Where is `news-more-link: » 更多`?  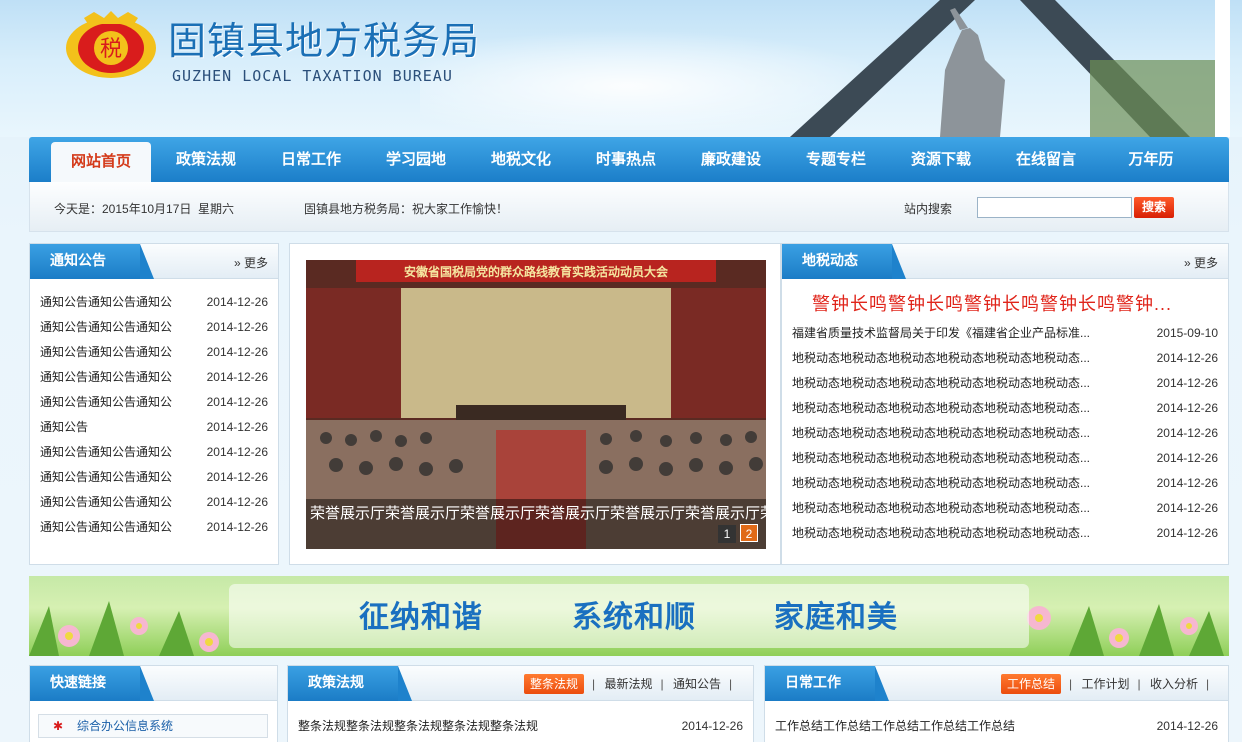 news-more-link: » 更多 is located at coordinates (1201, 262).